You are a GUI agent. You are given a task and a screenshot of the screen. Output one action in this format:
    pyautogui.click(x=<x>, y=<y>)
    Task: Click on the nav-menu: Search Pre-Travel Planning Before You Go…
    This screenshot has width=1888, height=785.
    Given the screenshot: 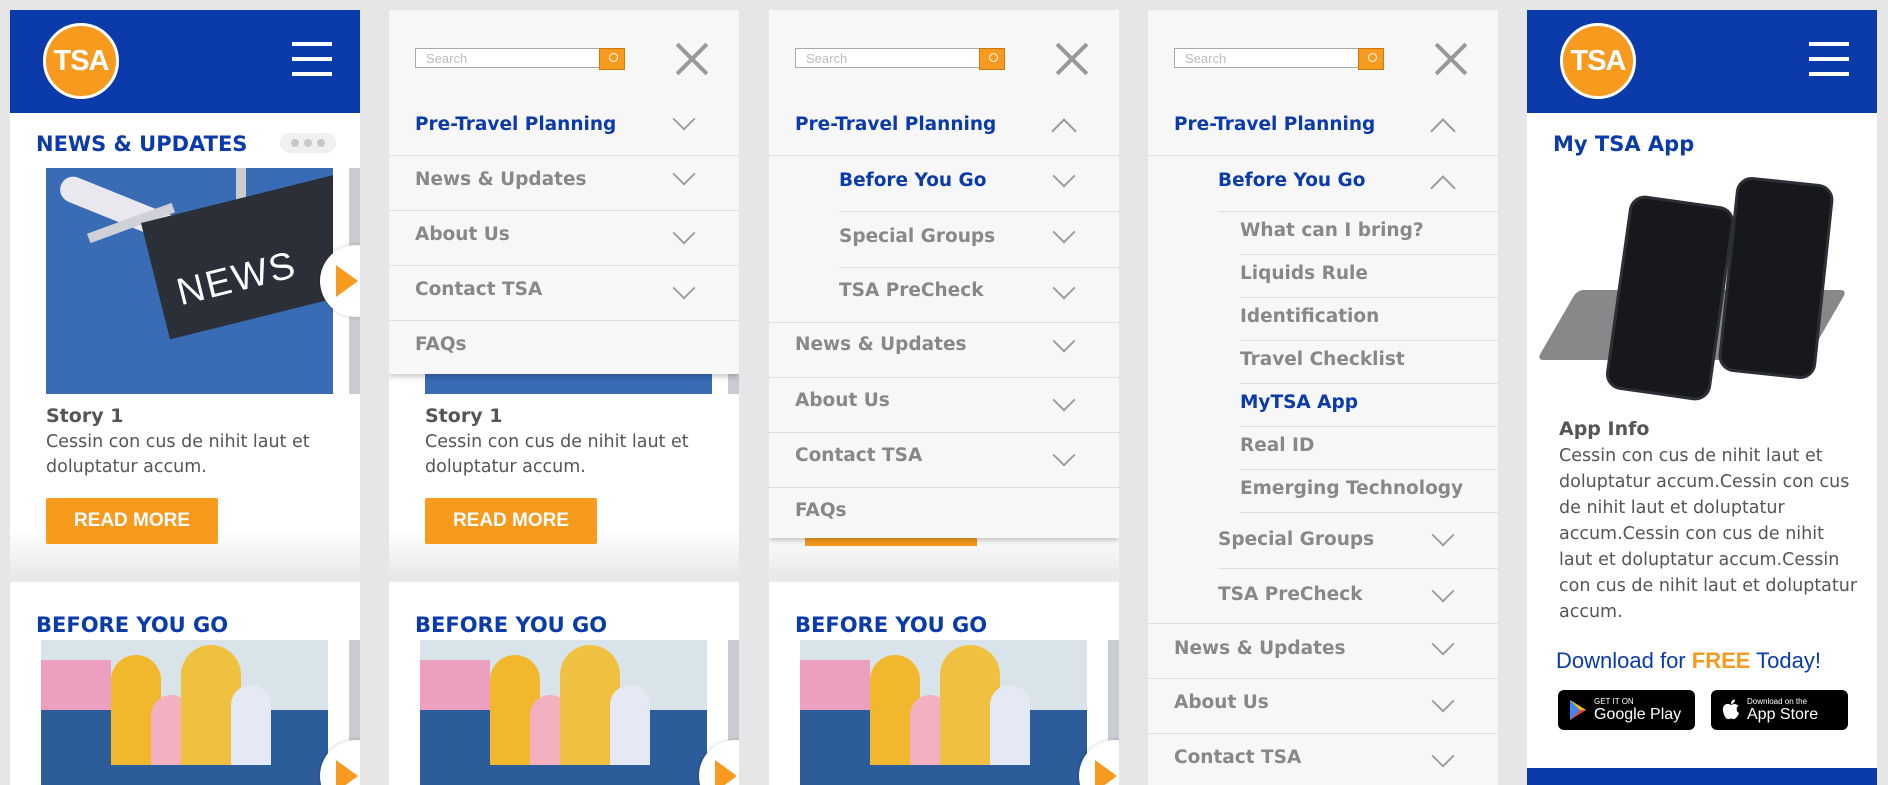 What is the action you would take?
    pyautogui.click(x=944, y=274)
    